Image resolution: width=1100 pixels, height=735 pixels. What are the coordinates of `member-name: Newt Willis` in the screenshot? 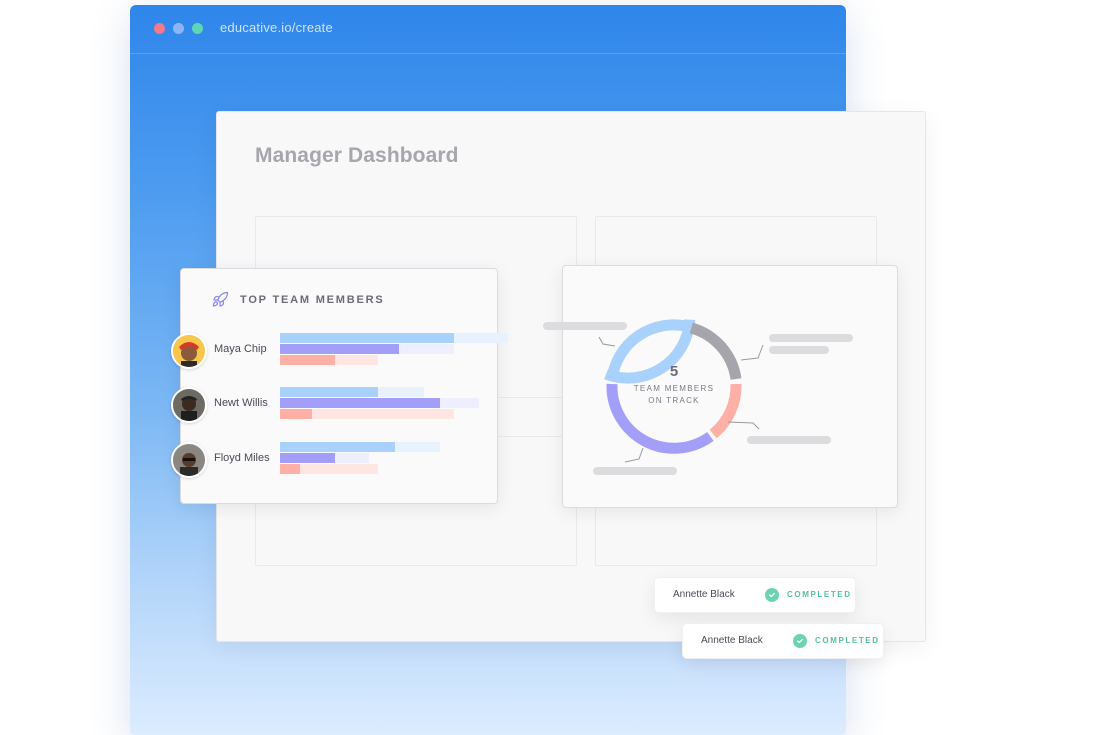 It's located at (241, 403).